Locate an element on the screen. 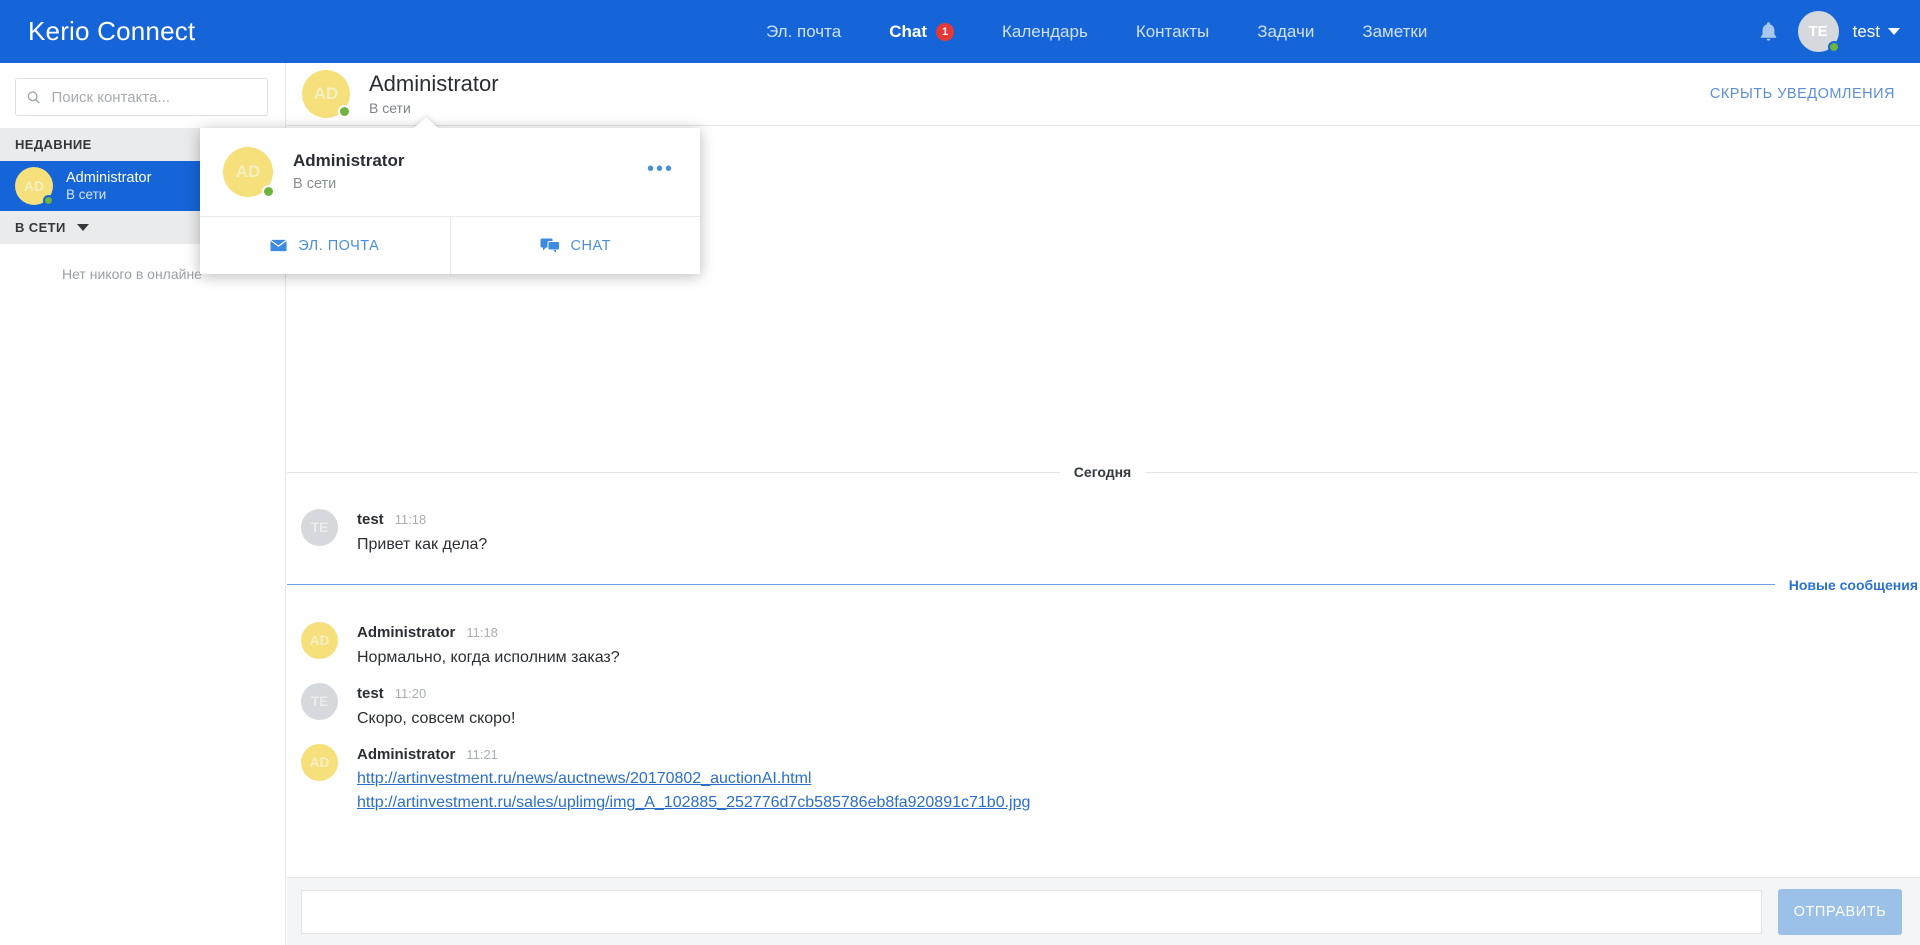 Image resolution: width=1920 pixels, height=945 pixels. popup-action-email: ЭЛ. ПОЧТА is located at coordinates (325, 245).